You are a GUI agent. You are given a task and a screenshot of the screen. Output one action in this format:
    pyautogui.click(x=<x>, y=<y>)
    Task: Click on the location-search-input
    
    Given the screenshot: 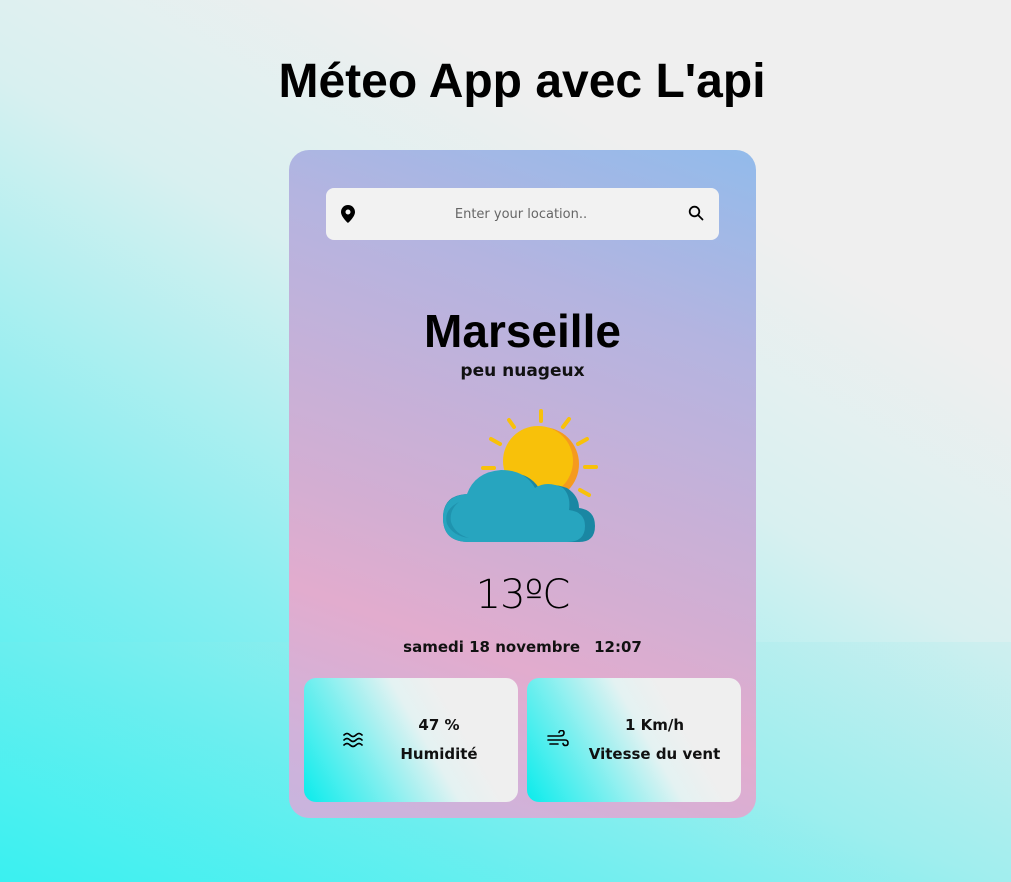 What is the action you would take?
    pyautogui.click(x=521, y=214)
    